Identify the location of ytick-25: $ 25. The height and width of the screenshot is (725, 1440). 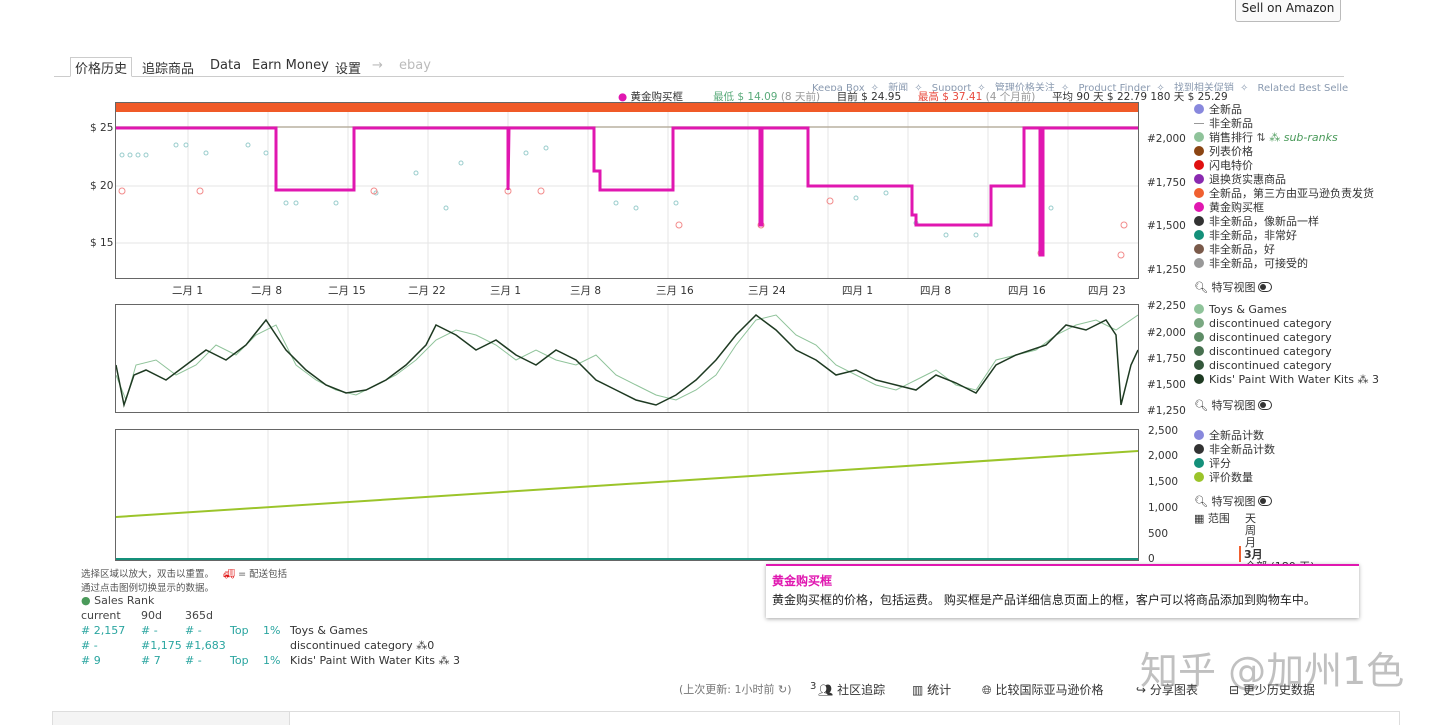
(102, 128).